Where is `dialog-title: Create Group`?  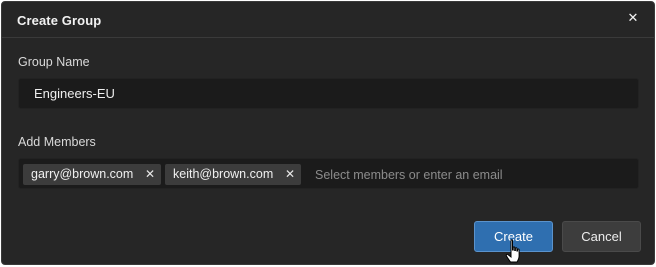
dialog-title: Create Group is located at coordinates (59, 20).